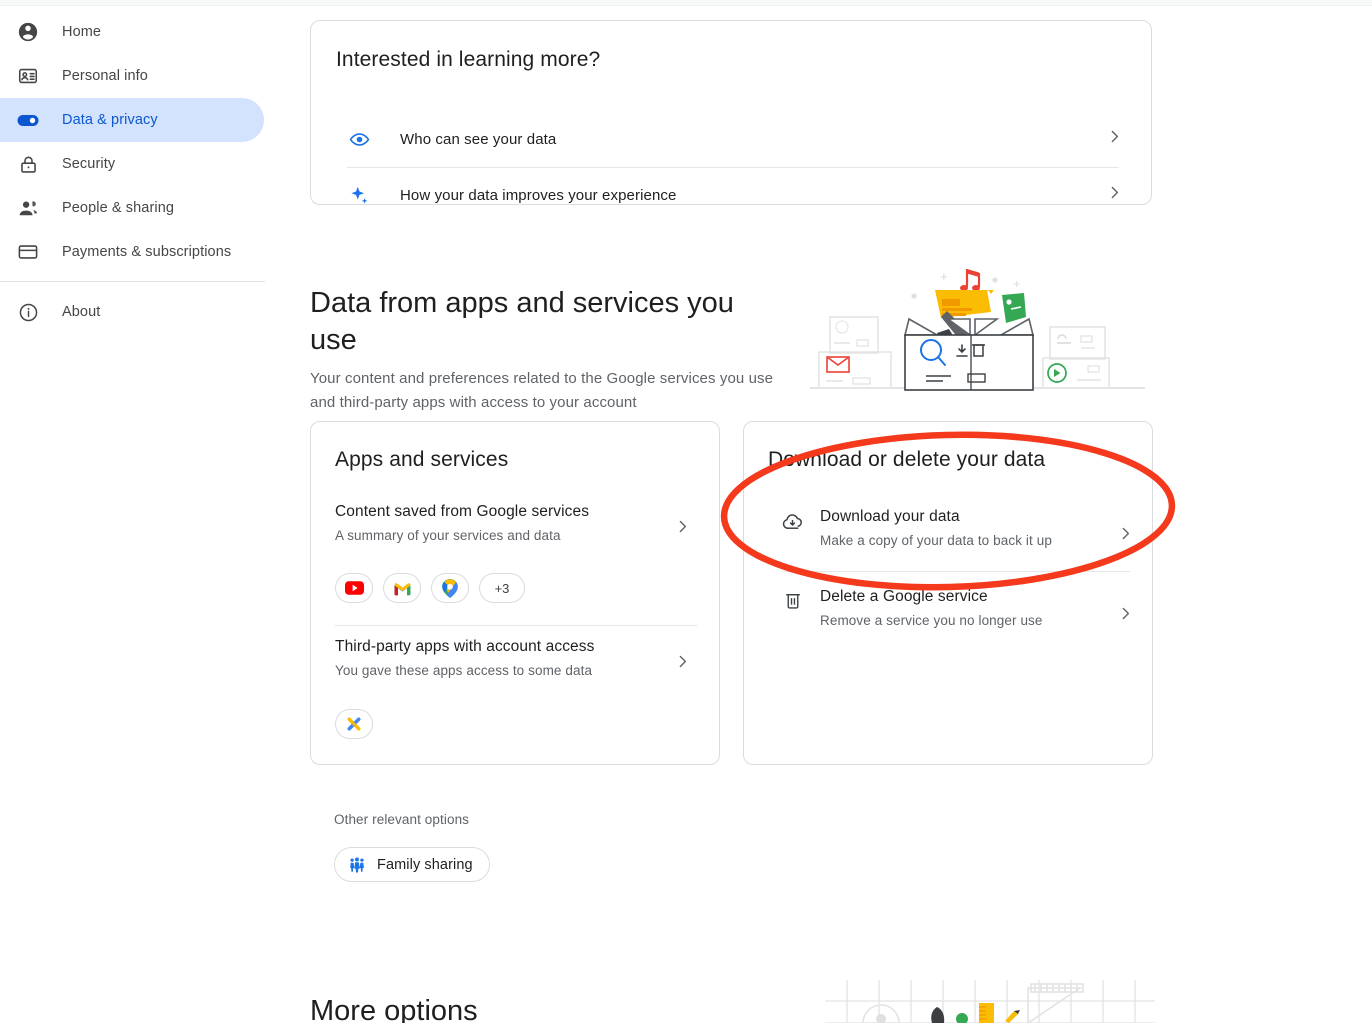  I want to click on info-icon, so click(28, 312).